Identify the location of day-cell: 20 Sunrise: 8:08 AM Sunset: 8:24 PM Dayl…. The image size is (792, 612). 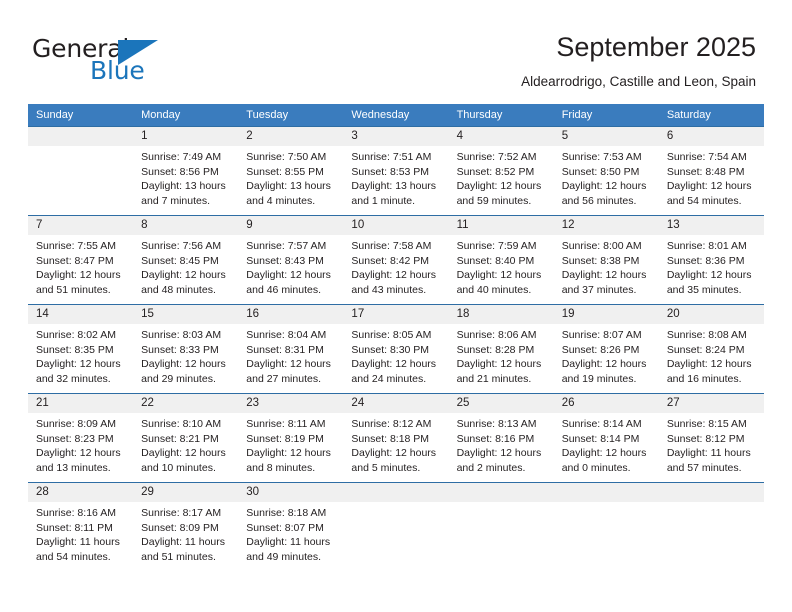
(711, 349).